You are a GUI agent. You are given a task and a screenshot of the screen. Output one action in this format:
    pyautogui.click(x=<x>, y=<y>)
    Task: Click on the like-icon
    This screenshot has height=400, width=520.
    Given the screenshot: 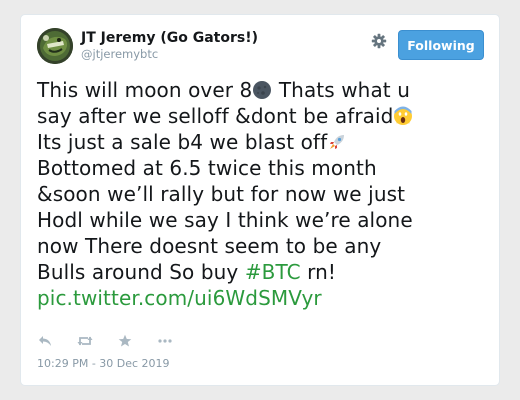 What is the action you would take?
    pyautogui.click(x=125, y=341)
    